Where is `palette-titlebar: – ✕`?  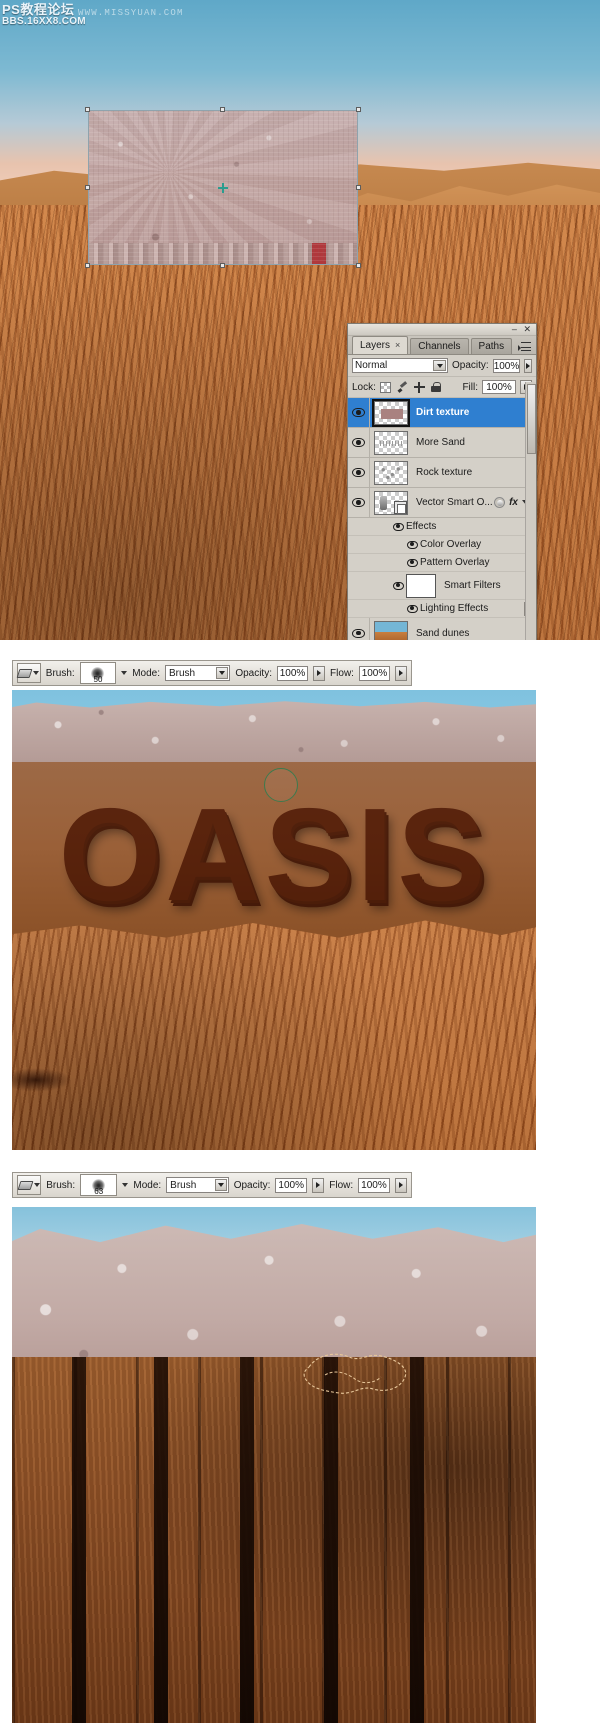
palette-titlebar: – ✕ is located at coordinates (442, 330).